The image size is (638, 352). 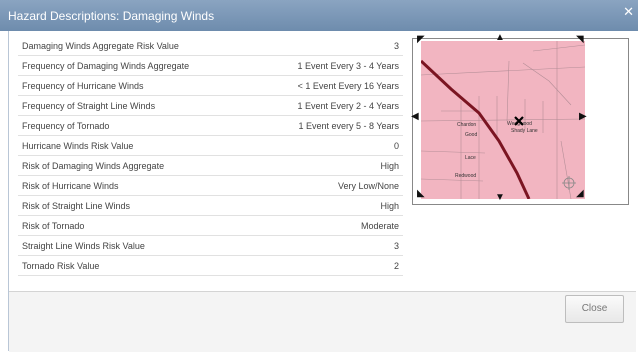 I want to click on table-row: Straight Line Winds Risk Value 3, so click(x=210, y=246).